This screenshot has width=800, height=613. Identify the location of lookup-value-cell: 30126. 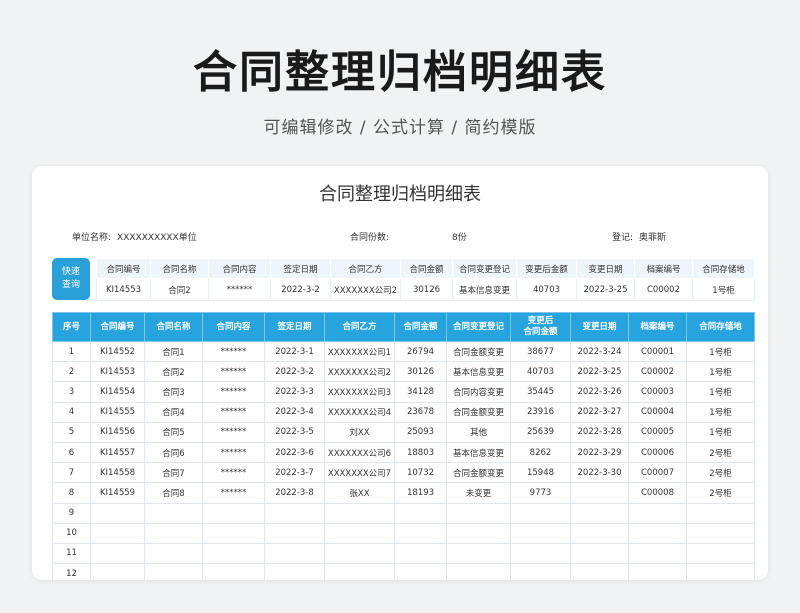
(426, 289).